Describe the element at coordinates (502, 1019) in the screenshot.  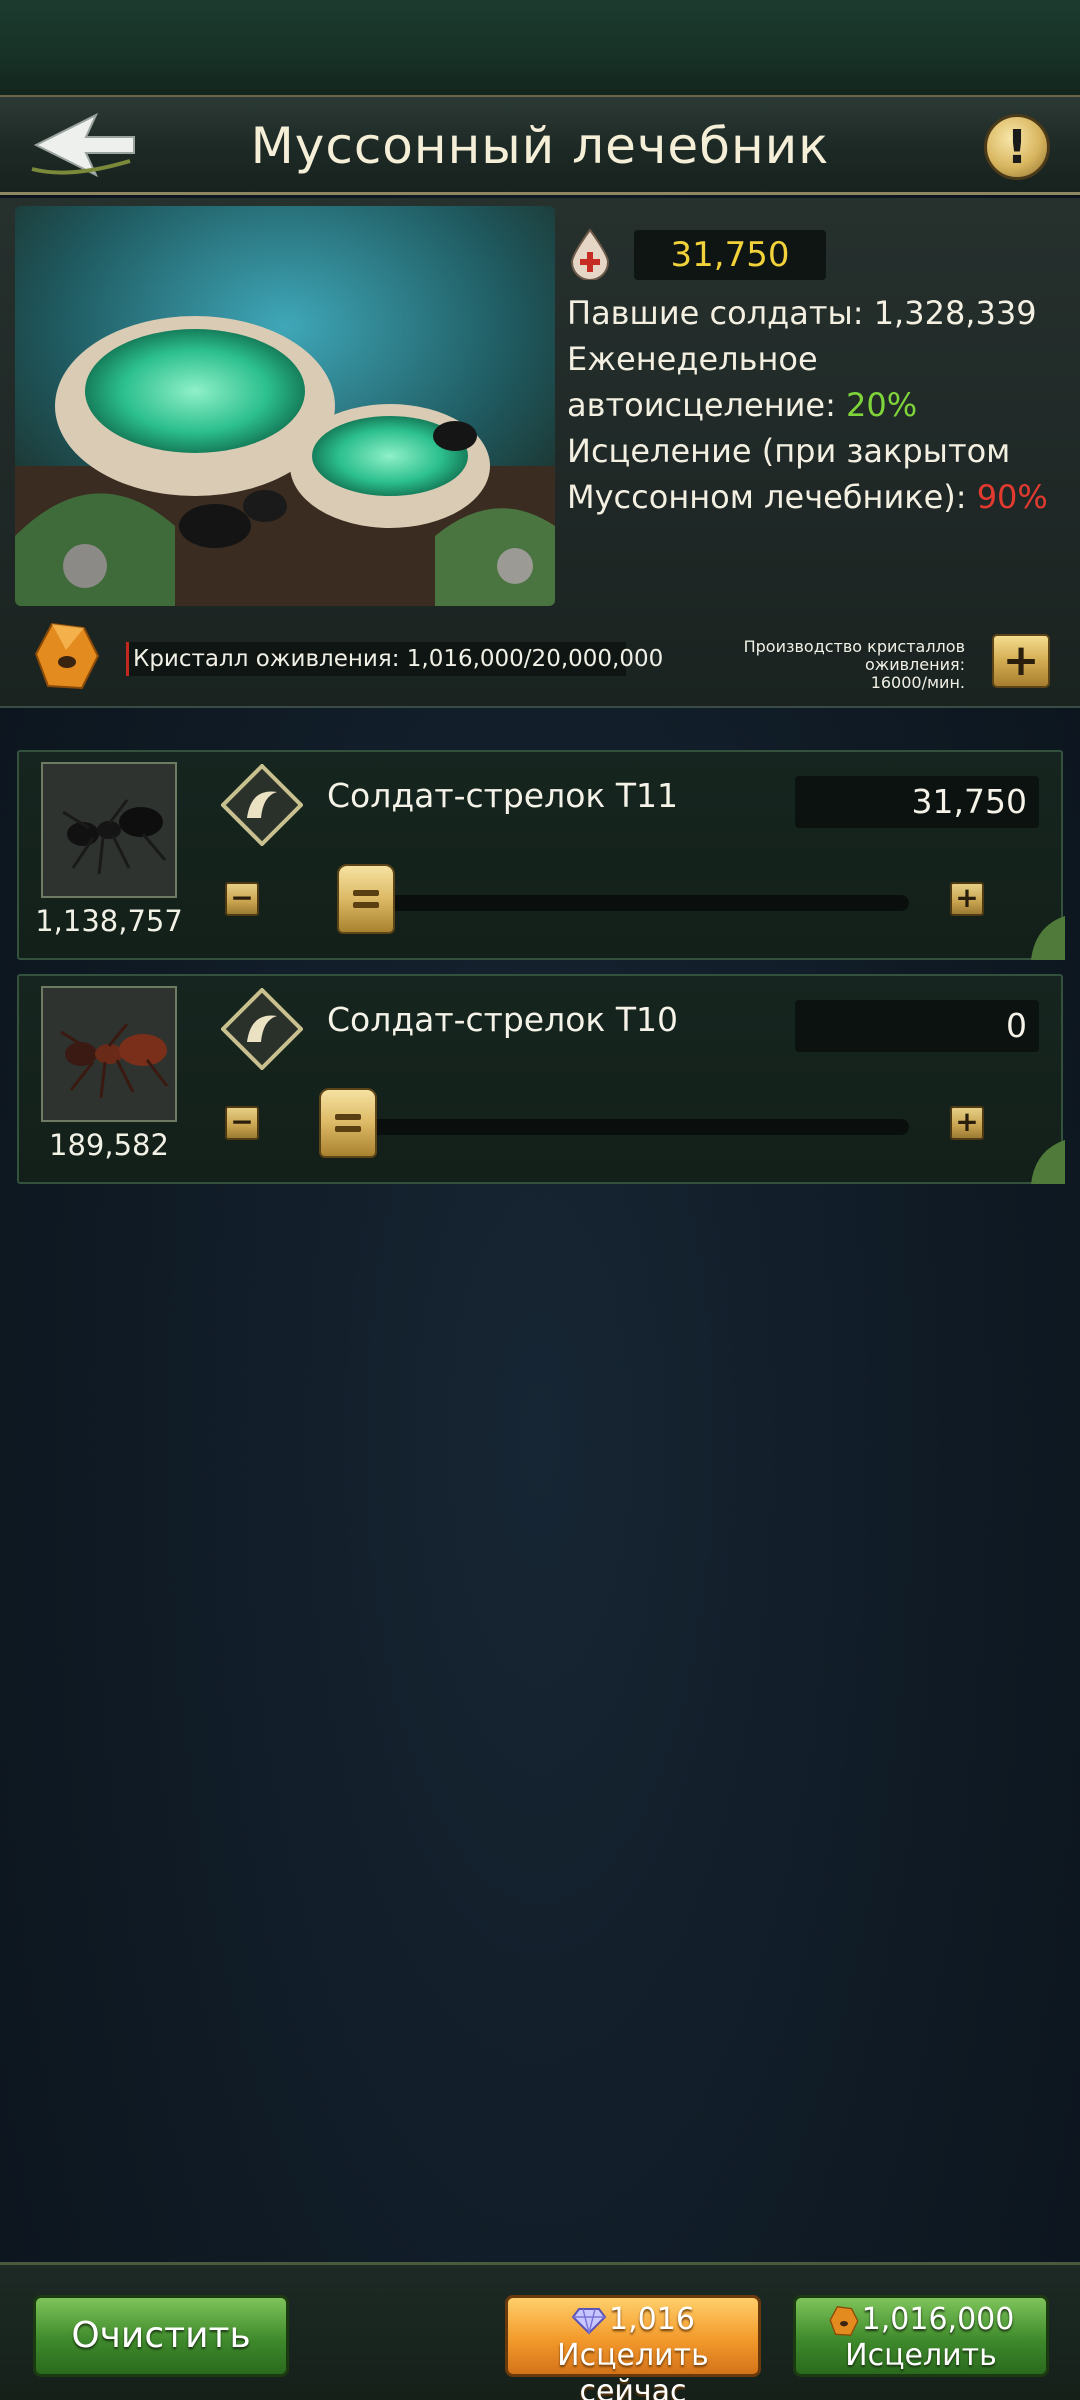
I see `unit-name: Солдат-стрелок T10` at that location.